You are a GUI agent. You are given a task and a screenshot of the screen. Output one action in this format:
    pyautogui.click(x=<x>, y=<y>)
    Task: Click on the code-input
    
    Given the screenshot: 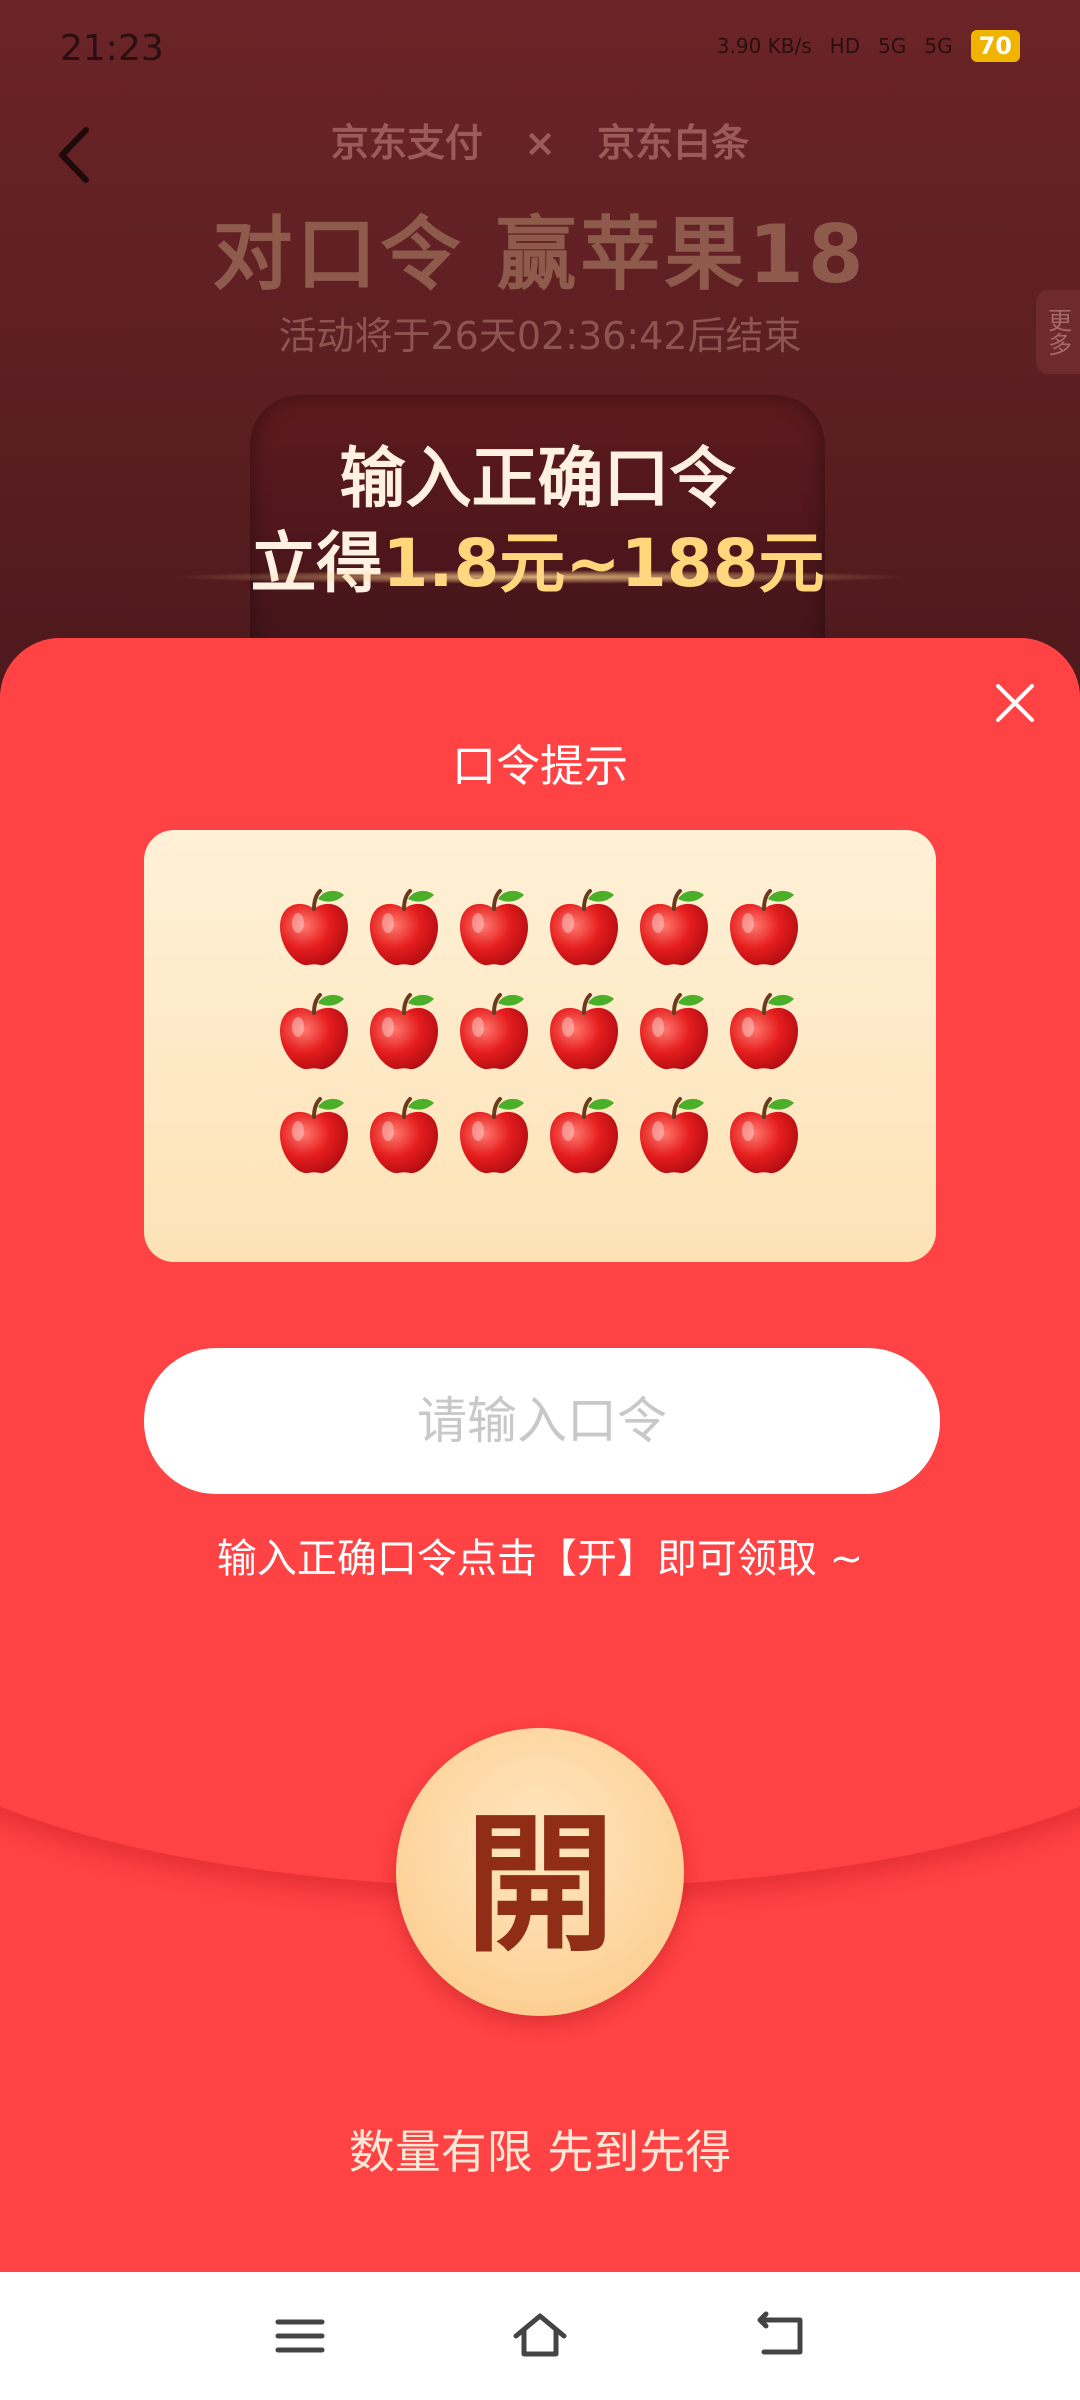 What is the action you would take?
    pyautogui.click(x=542, y=1421)
    